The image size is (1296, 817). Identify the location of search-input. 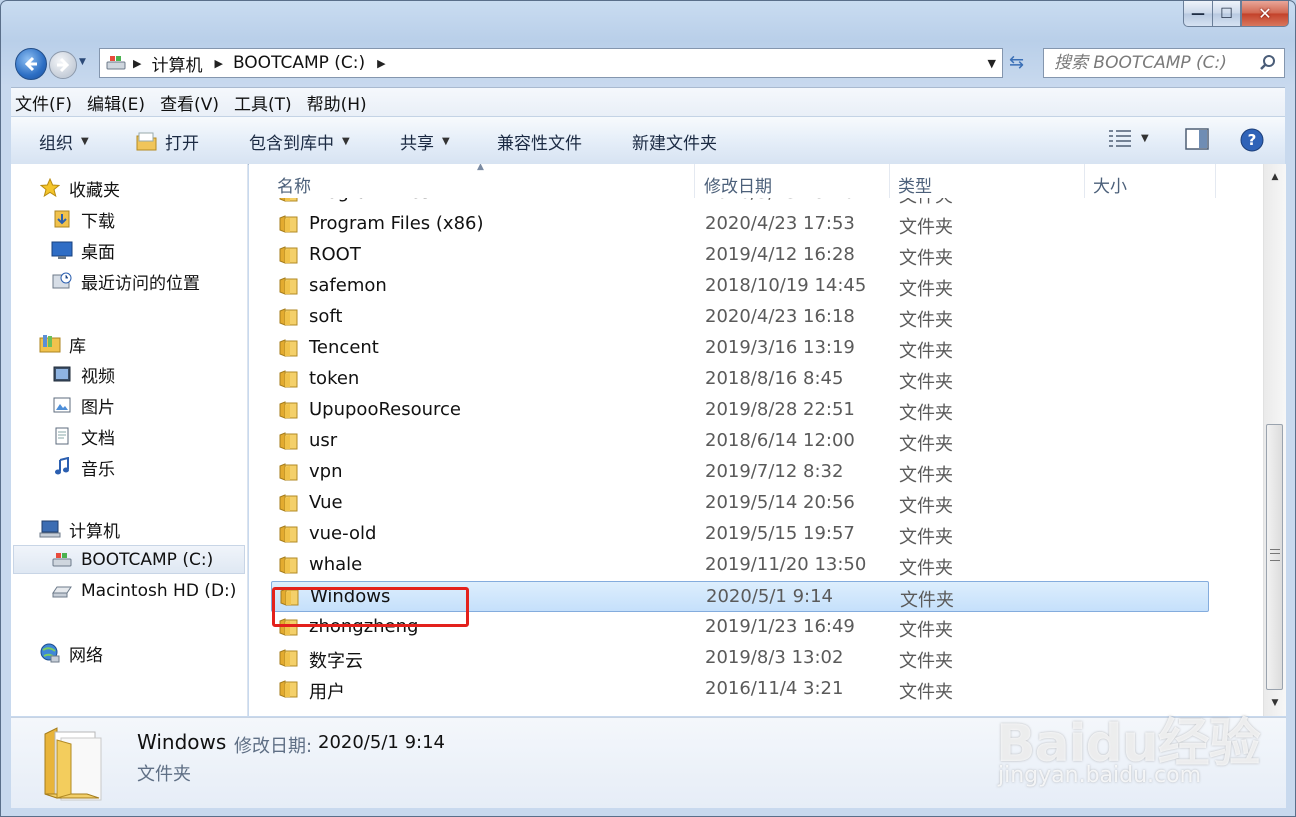
(1156, 63).